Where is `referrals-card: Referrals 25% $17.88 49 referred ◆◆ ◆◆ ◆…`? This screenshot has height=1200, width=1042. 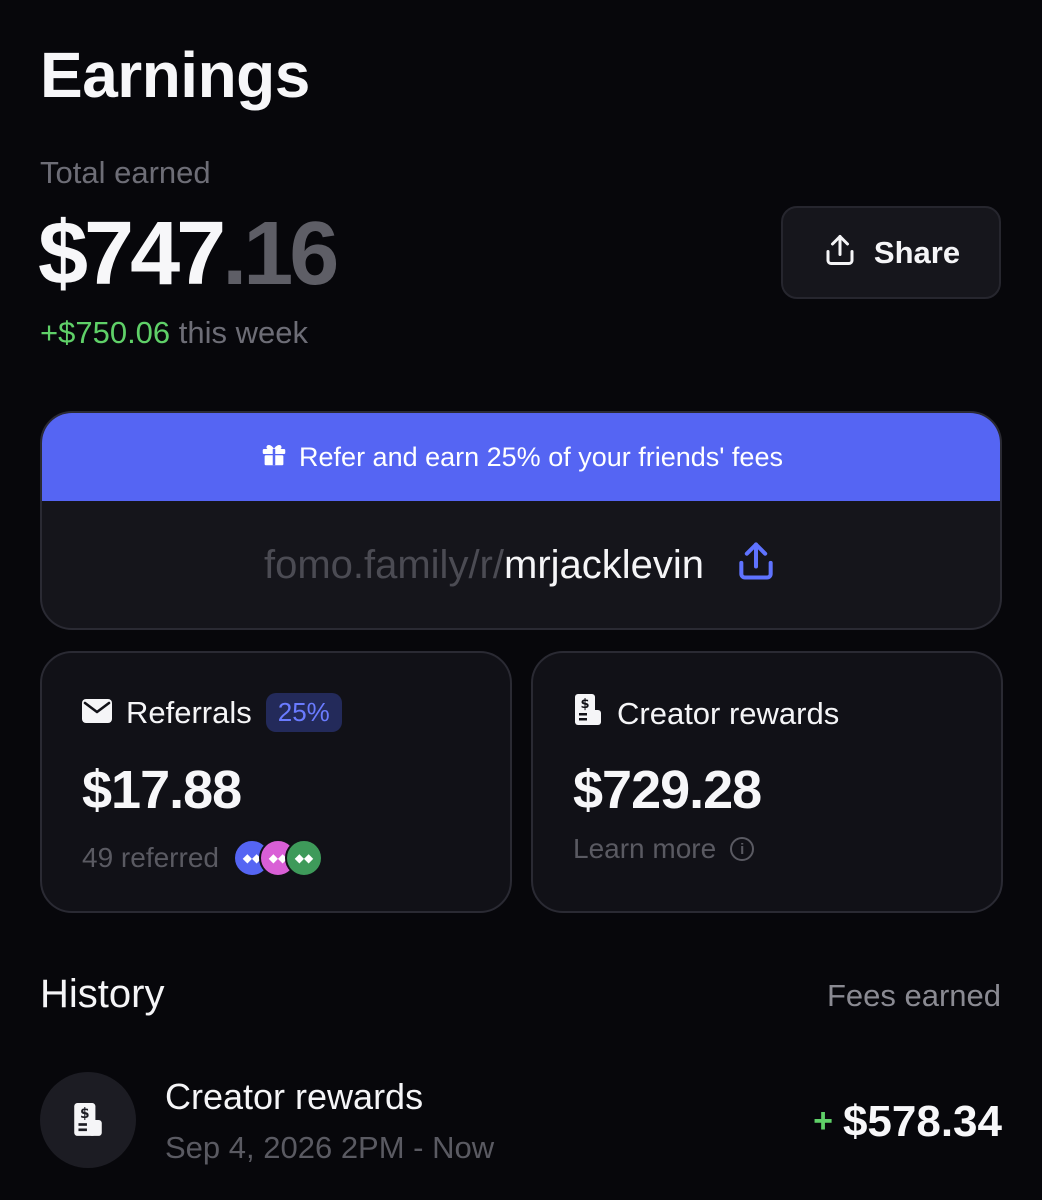 referrals-card: Referrals 25% $17.88 49 referred ◆◆ ◆◆ ◆… is located at coordinates (276, 782).